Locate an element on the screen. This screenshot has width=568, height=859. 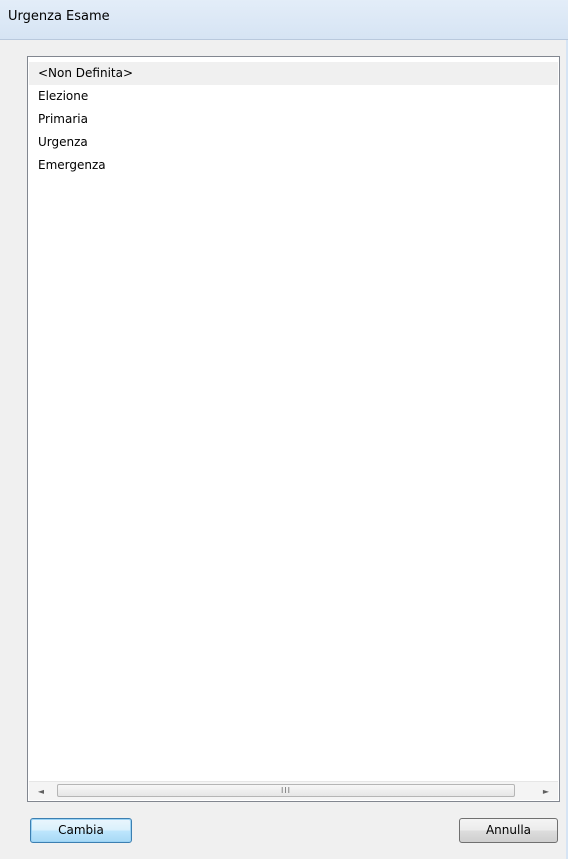
grip-icon: III is located at coordinates (286, 790).